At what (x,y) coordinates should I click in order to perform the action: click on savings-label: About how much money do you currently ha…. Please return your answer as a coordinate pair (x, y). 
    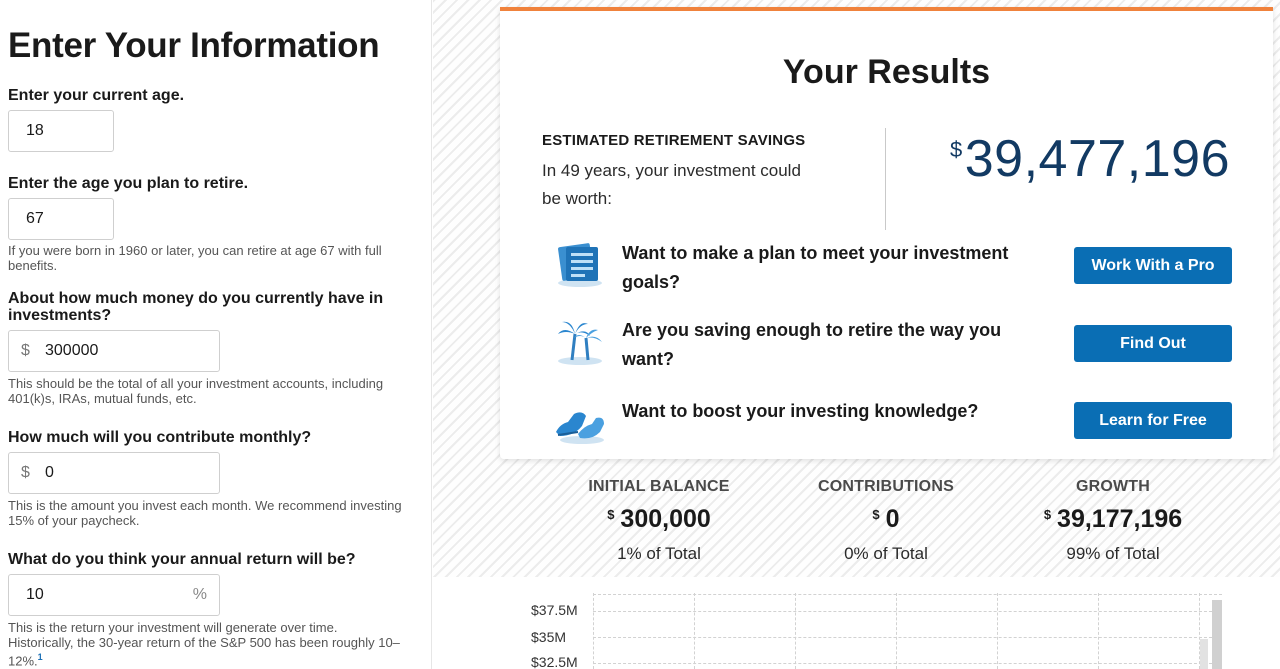
    Looking at the image, I should click on (196, 307).